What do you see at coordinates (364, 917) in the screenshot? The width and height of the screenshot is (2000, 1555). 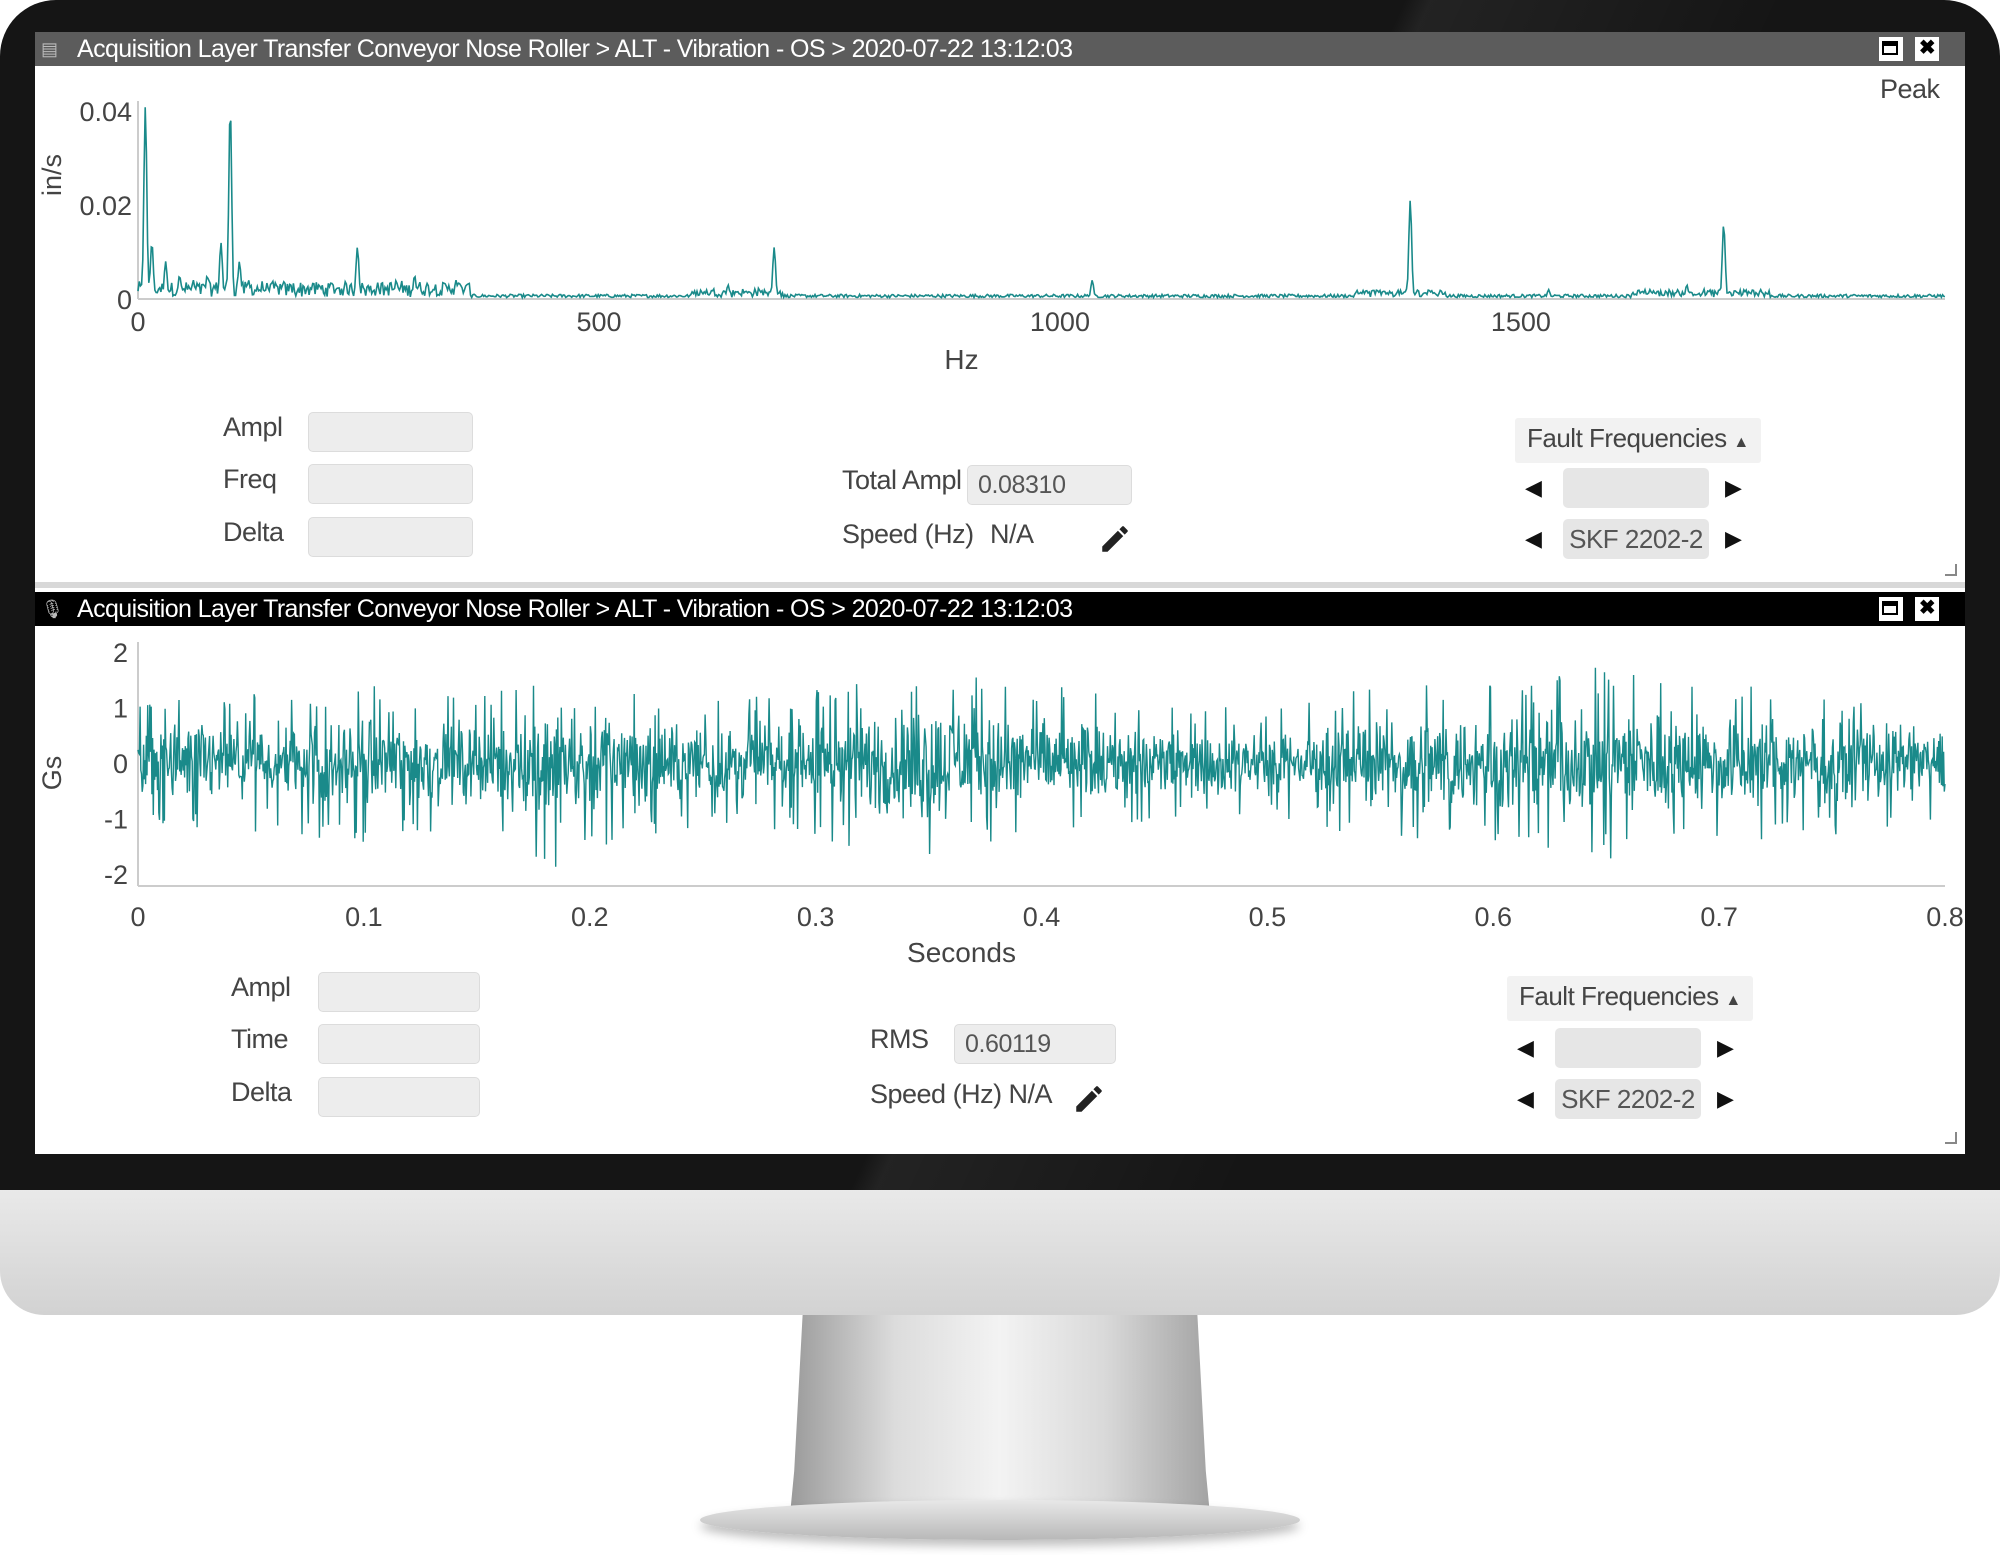 I see `x-tick-label: 0.1` at bounding box center [364, 917].